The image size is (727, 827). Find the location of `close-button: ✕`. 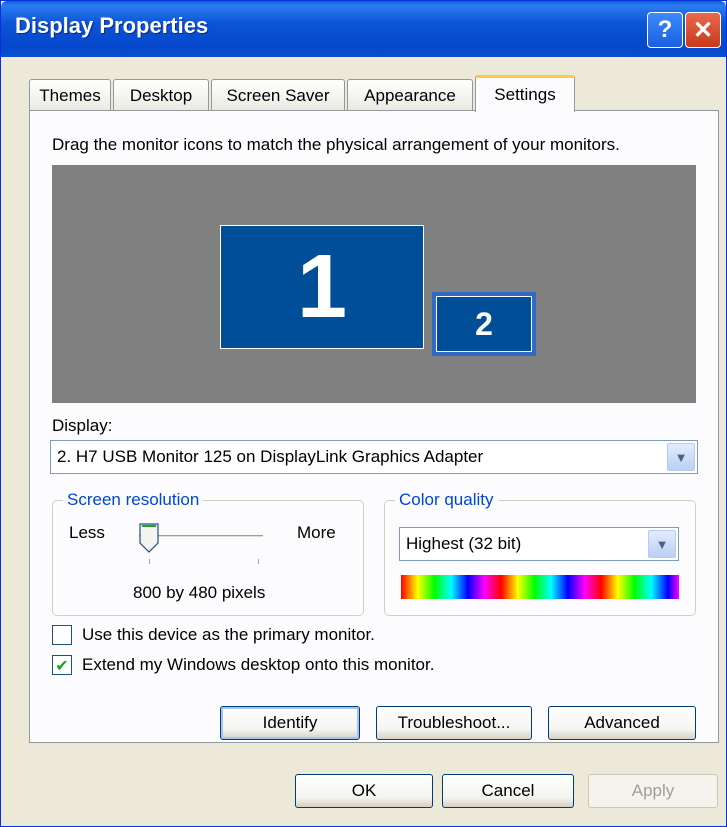

close-button: ✕ is located at coordinates (703, 30).